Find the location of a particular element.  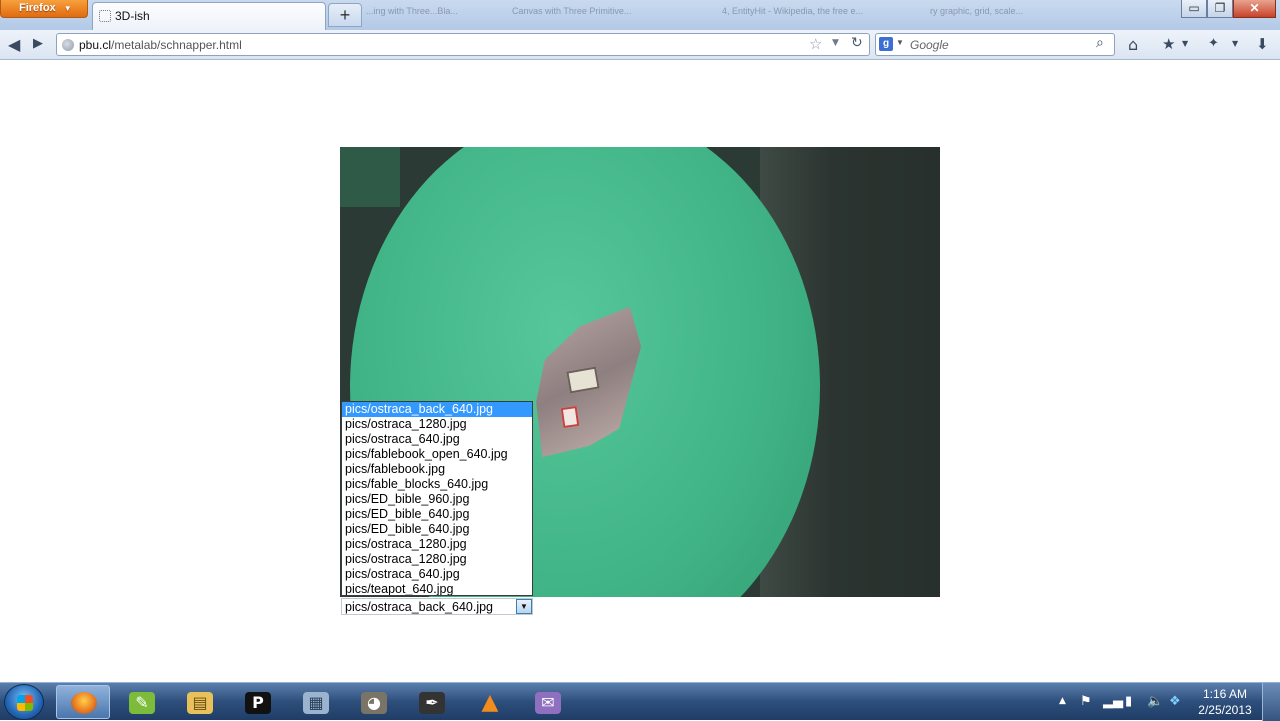

back-arrow-icon: ◀ is located at coordinates (14, 44).